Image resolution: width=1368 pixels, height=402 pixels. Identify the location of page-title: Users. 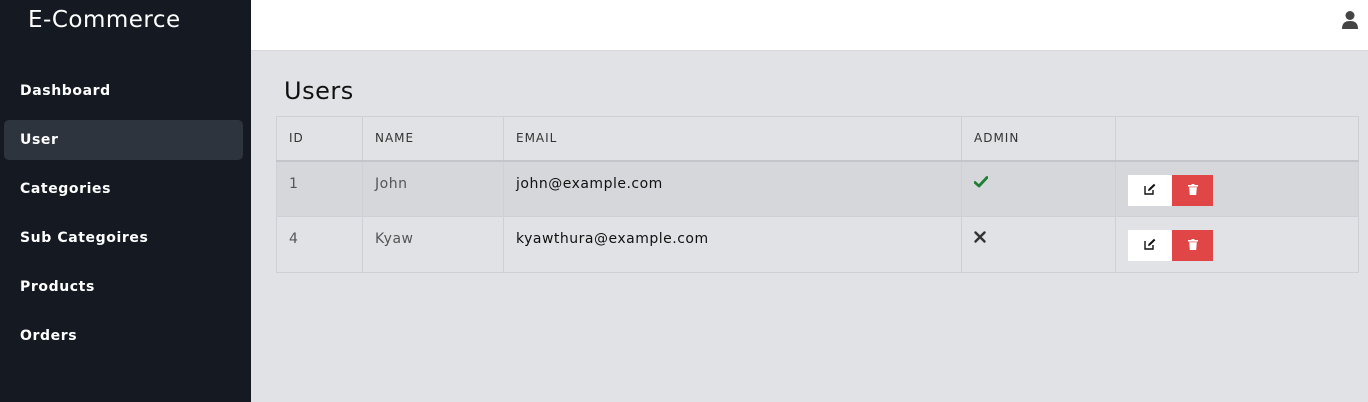
(319, 91).